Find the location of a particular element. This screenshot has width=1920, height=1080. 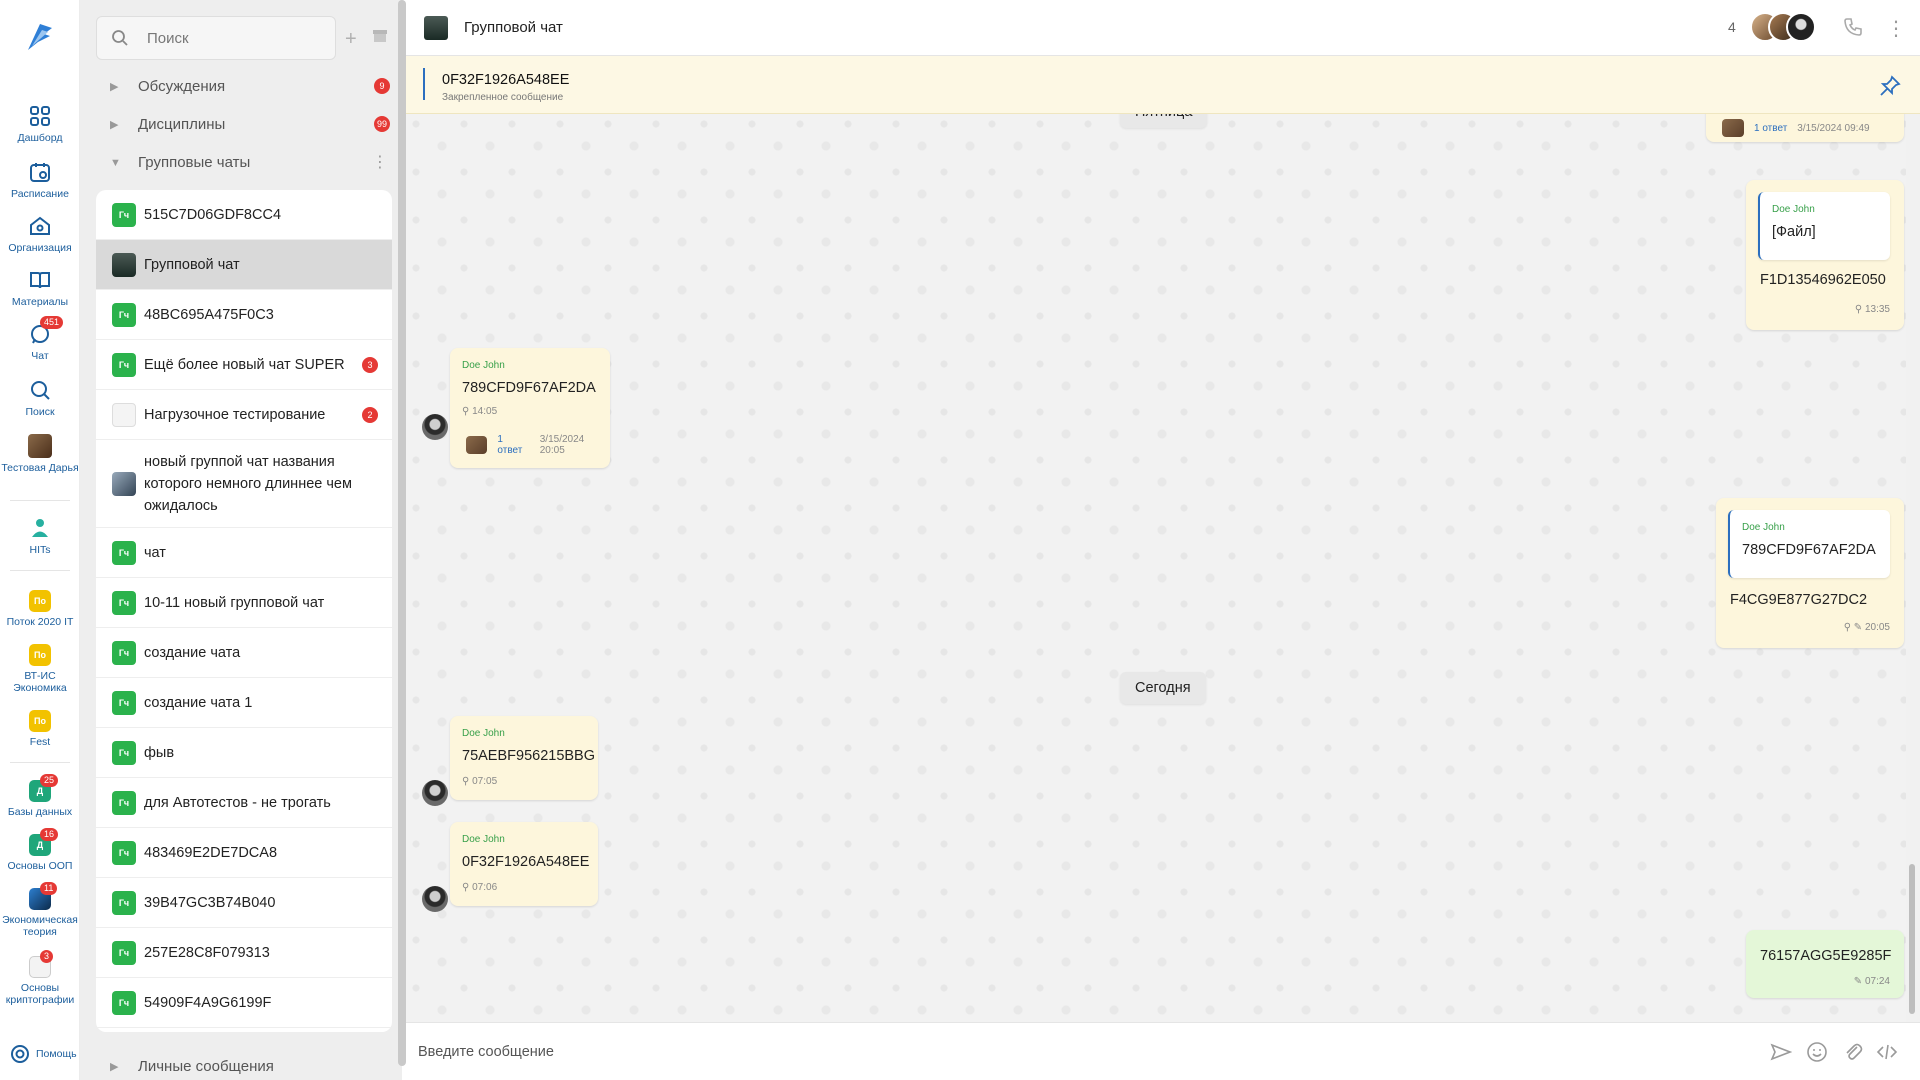

rail-item-materials: Материалы is located at coordinates (40, 288).